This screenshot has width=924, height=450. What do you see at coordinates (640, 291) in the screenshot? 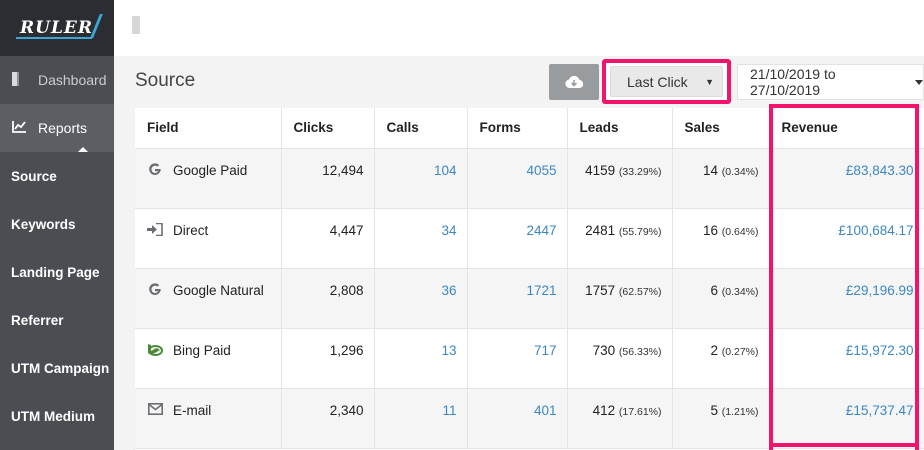
I see `leads-percent: (62.57%)` at bounding box center [640, 291].